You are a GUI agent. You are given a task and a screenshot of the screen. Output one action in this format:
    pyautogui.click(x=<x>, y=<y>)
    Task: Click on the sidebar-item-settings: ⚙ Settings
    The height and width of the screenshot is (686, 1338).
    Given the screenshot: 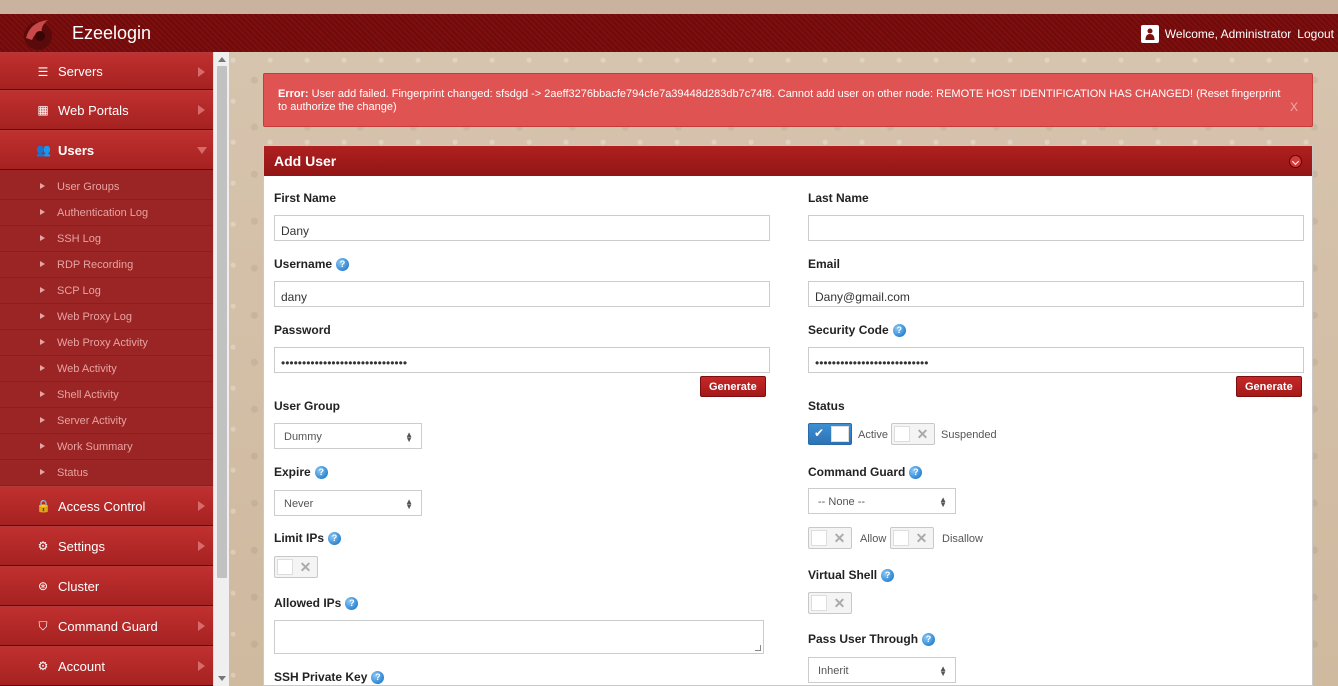 What is the action you would take?
    pyautogui.click(x=106, y=546)
    